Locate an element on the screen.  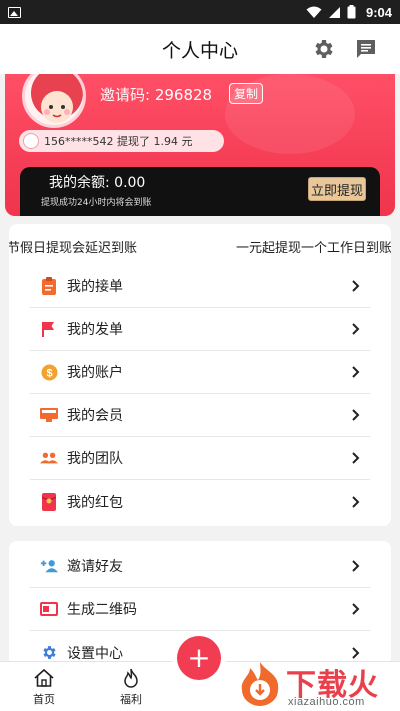
page-title: 个人中心 is located at coordinates (199, 50).